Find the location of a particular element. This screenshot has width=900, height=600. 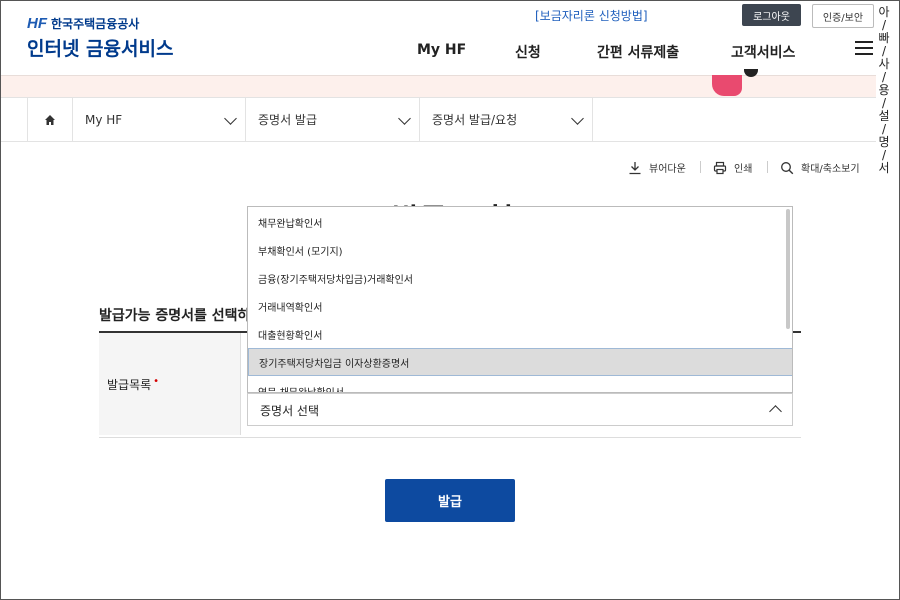

nav-my-hf: My HF is located at coordinates (441, 50).